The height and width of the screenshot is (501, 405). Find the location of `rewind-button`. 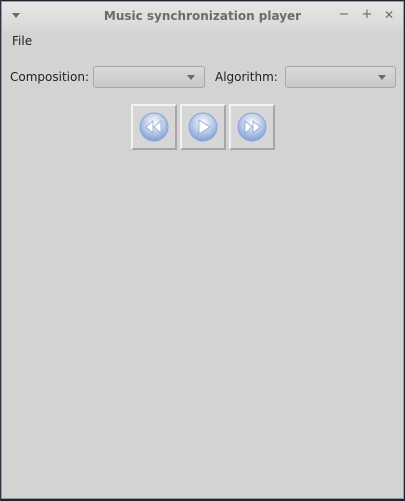

rewind-button is located at coordinates (154, 127).